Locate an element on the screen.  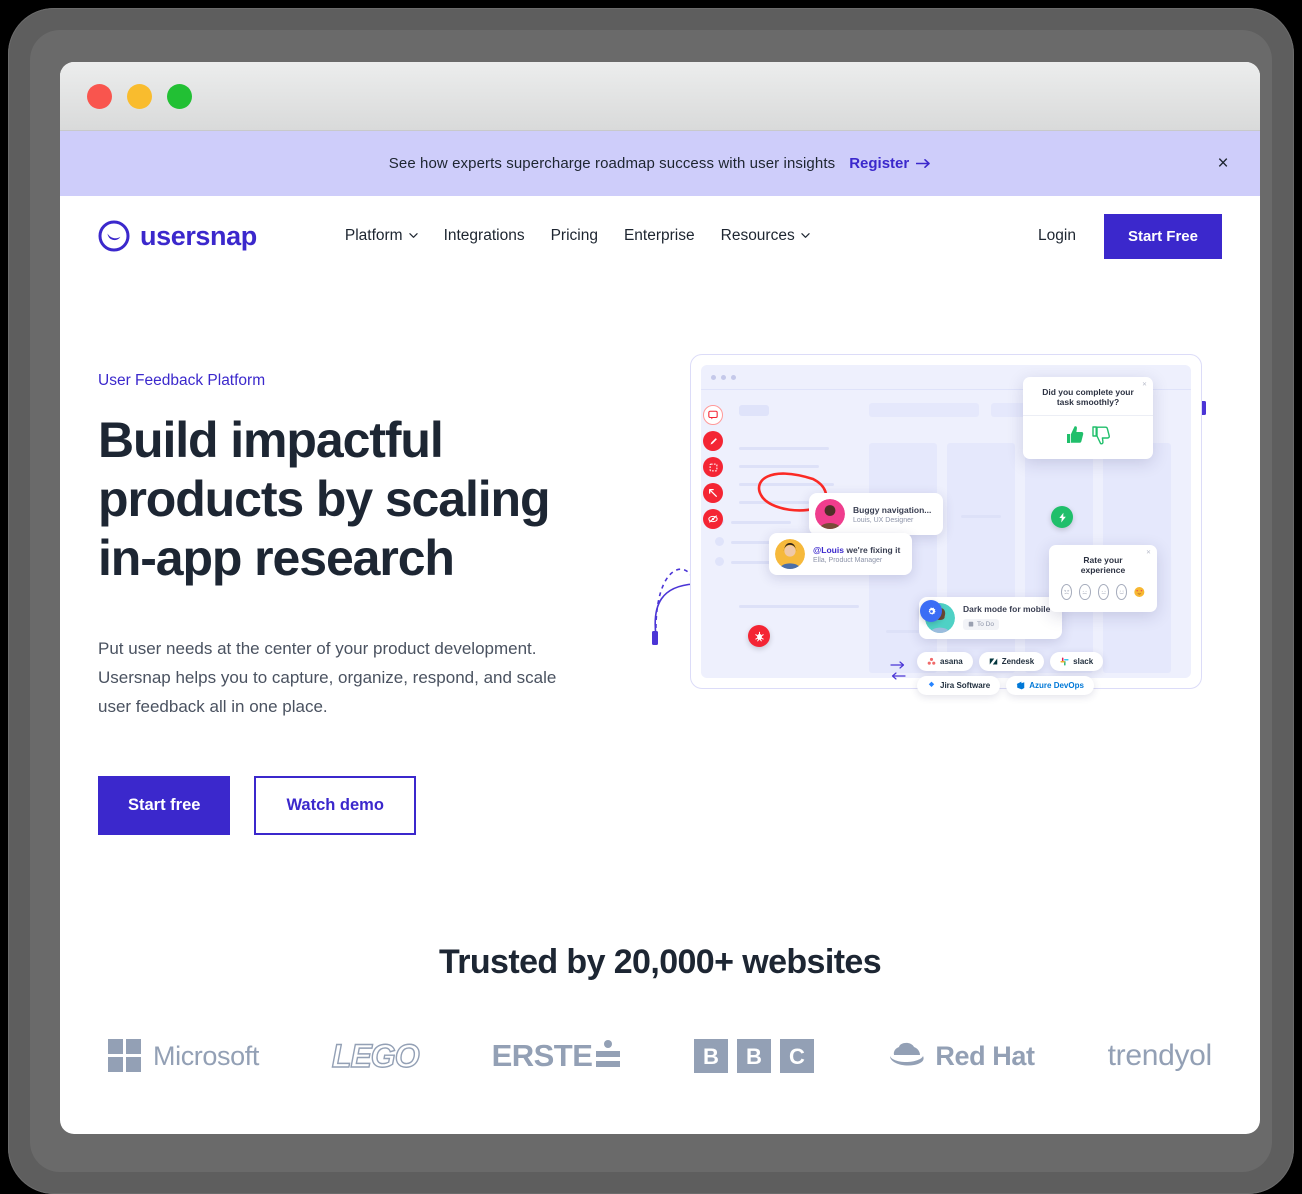
logo-trendyol: trendyol is located at coordinates (1160, 1056).